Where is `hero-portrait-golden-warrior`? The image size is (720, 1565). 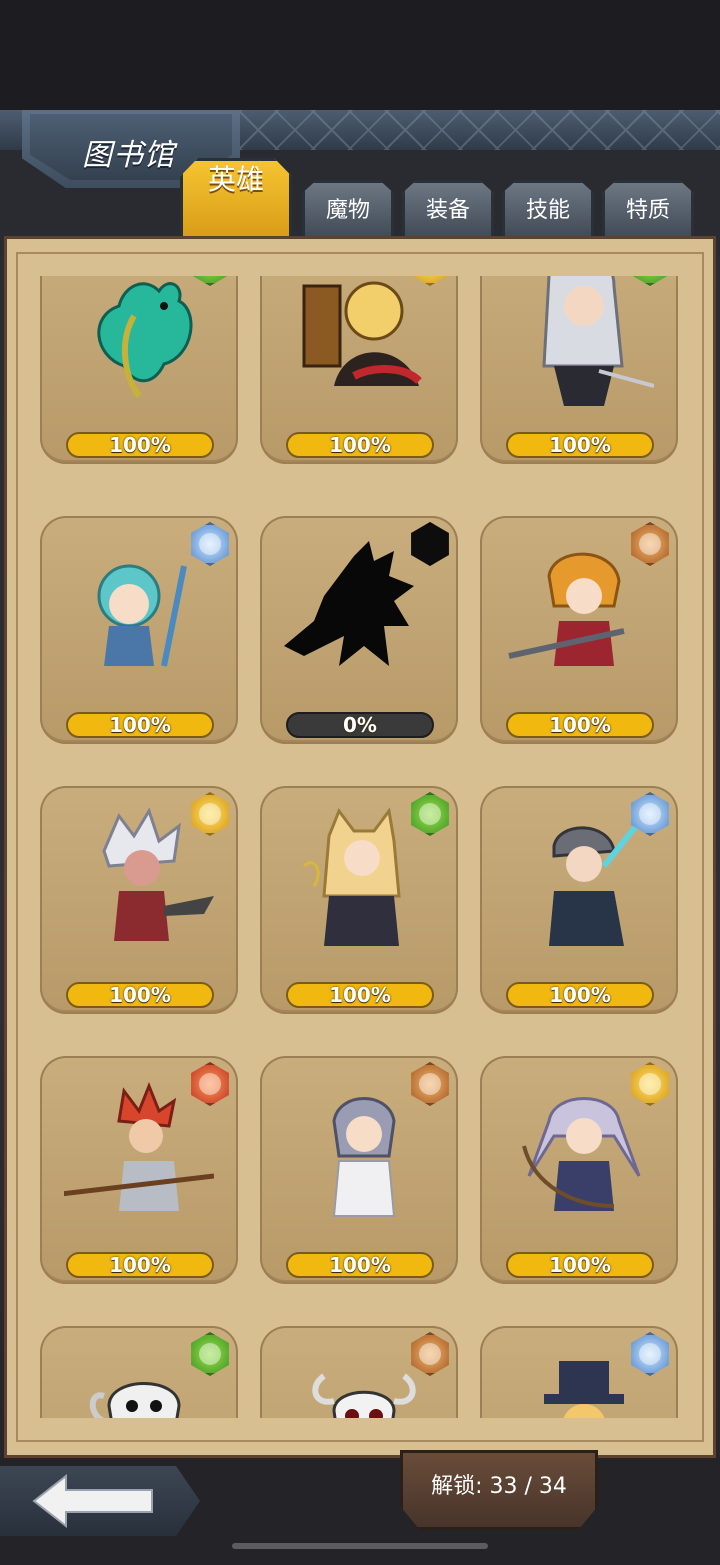
hero-portrait-golden-warrior is located at coordinates (362, 333).